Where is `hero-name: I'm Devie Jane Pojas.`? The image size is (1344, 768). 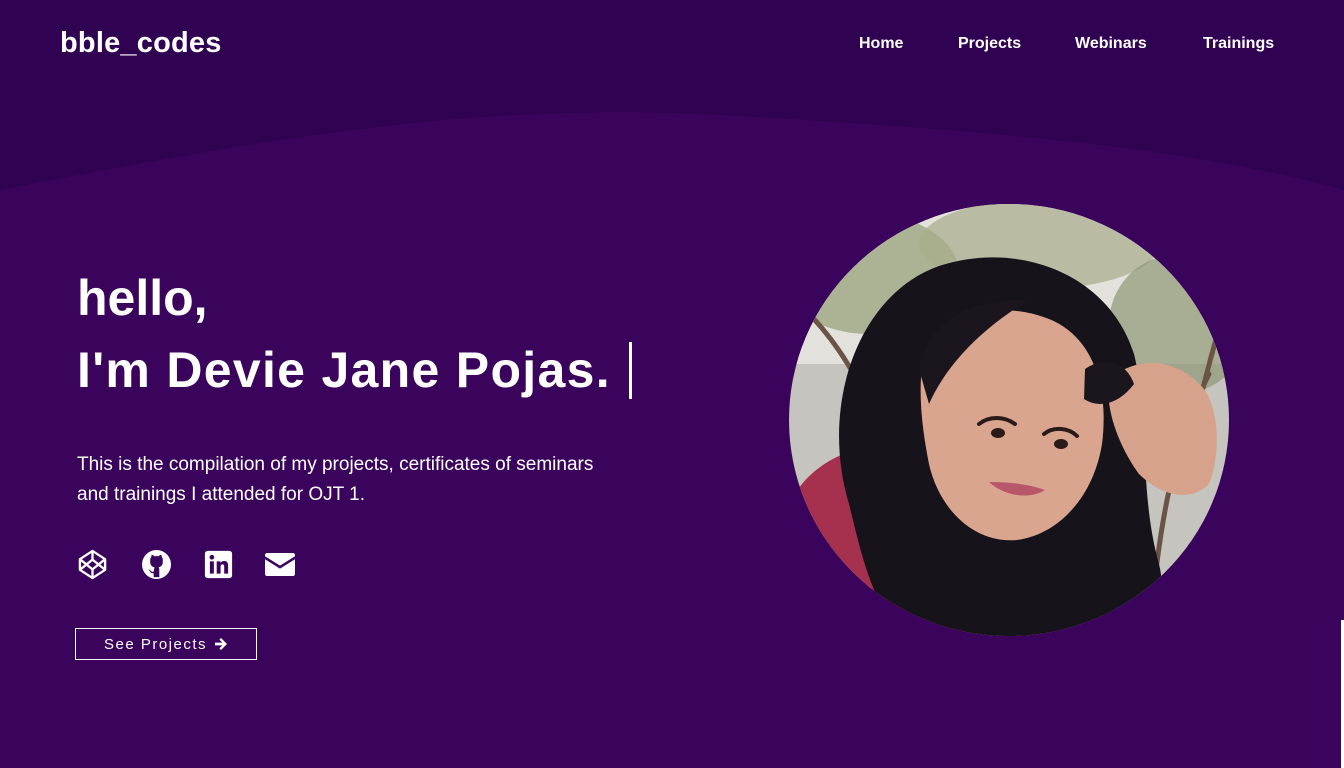
hero-name: I'm Devie Jane Pojas. is located at coordinates (344, 370).